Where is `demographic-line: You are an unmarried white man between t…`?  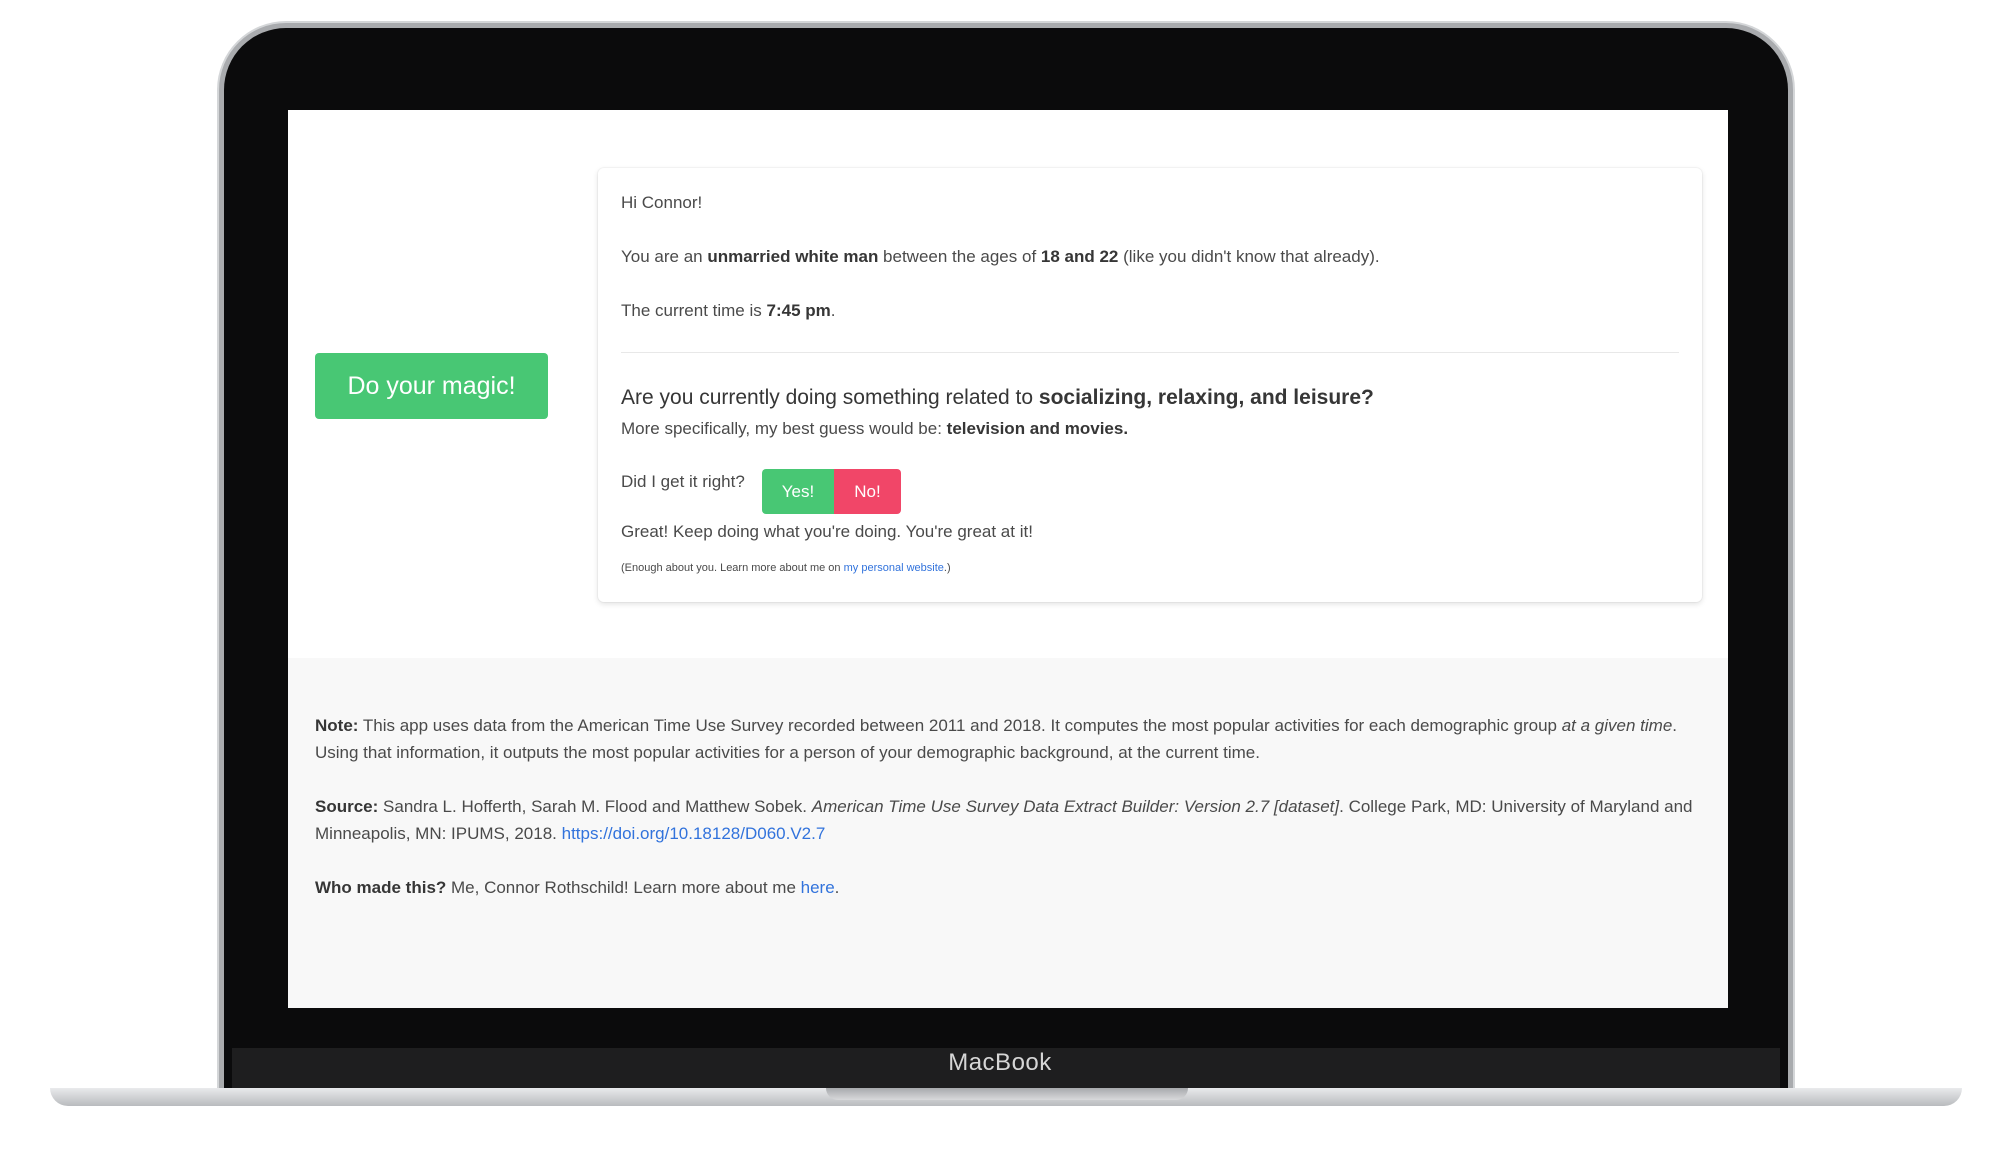 demographic-line: You are an unmarried white man between t… is located at coordinates (1150, 257).